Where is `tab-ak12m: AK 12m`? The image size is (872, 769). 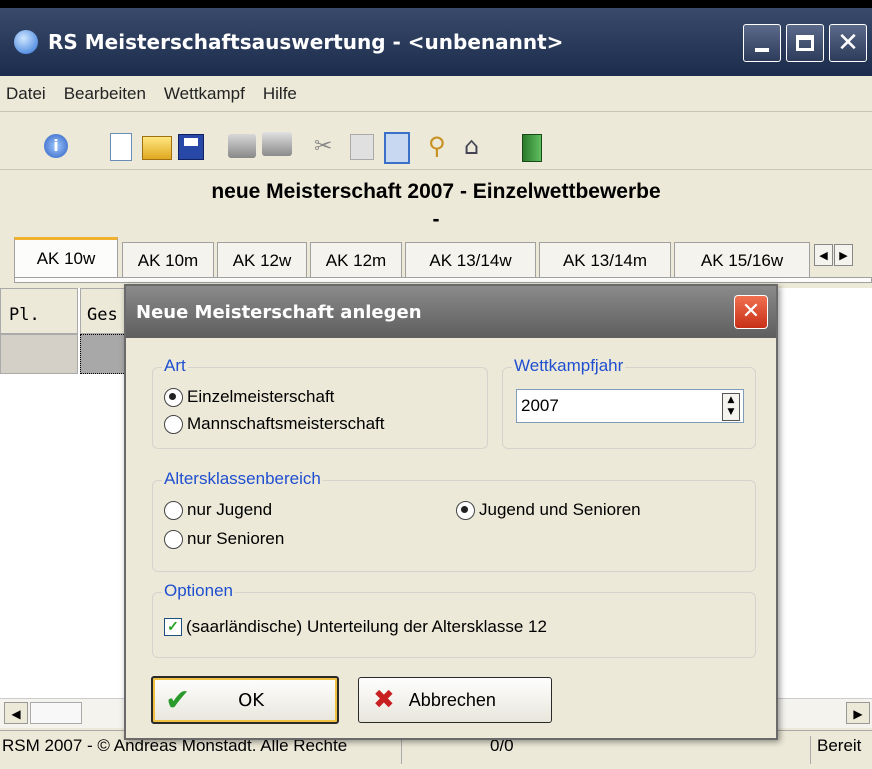
tab-ak12m: AK 12m is located at coordinates (356, 260).